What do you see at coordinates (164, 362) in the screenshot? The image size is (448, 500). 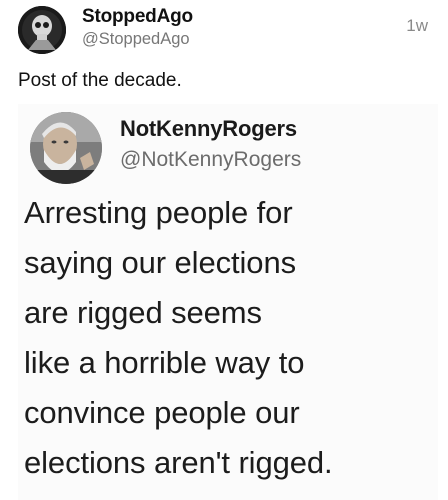 I see `embedded-text-line: like a horrible way to` at bounding box center [164, 362].